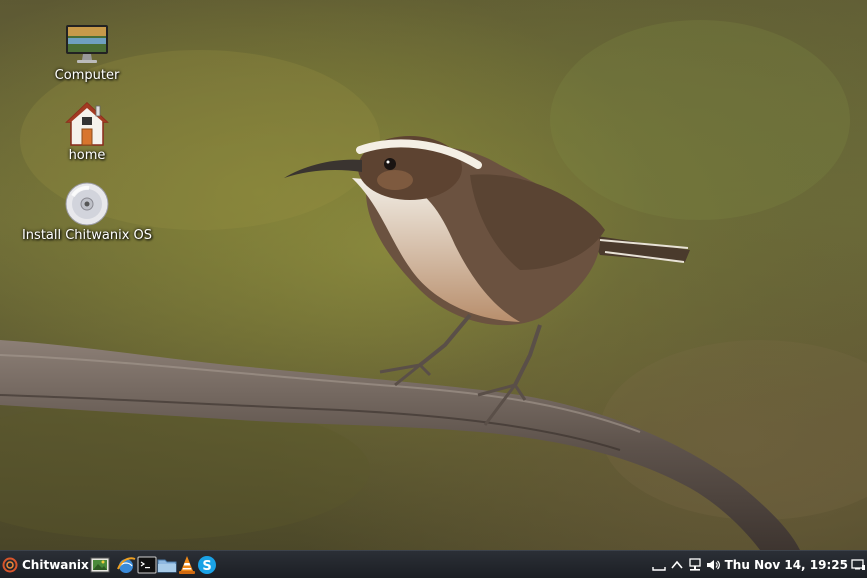  I want to click on web-browser-icon, so click(126, 565).